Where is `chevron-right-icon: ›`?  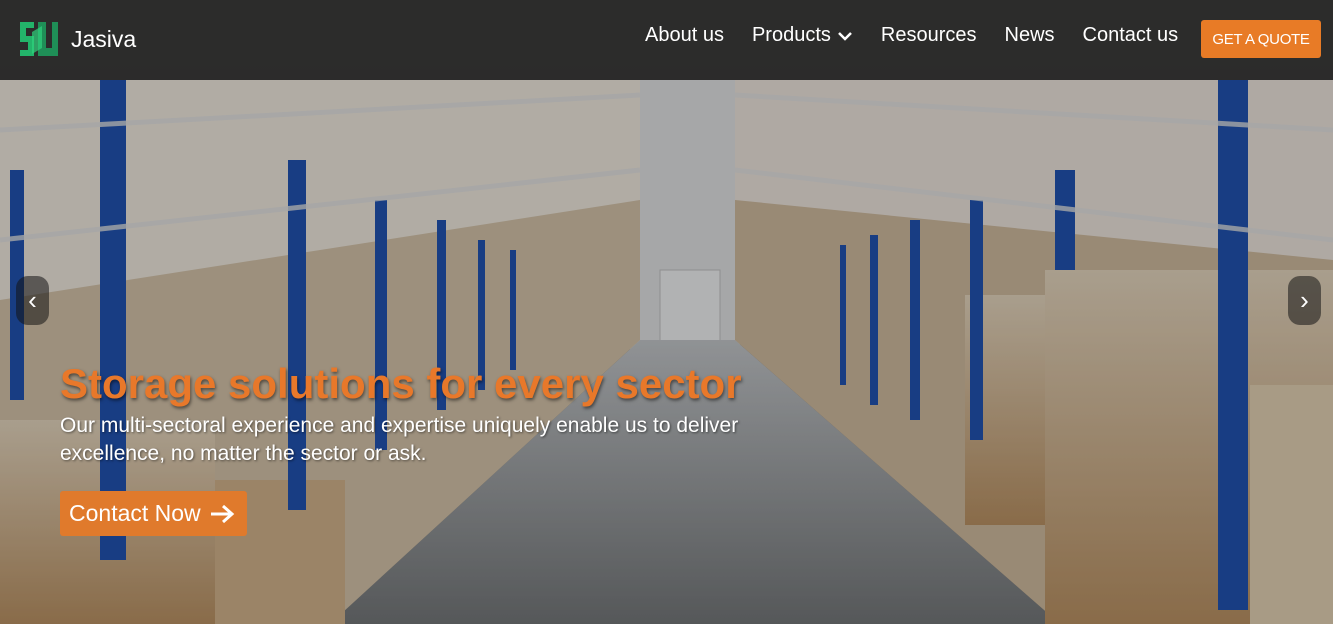 chevron-right-icon: › is located at coordinates (1304, 300).